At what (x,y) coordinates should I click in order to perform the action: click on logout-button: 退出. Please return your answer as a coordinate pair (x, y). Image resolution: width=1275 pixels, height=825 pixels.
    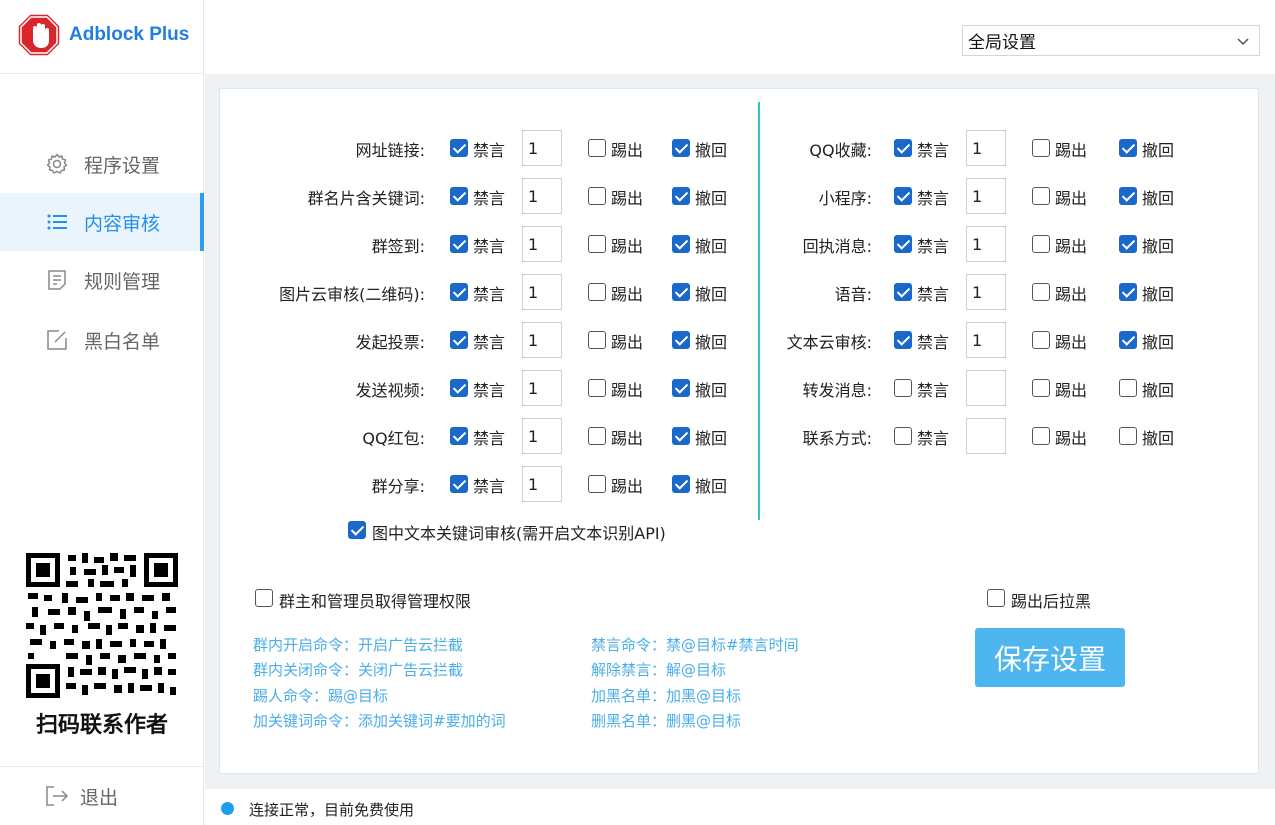
    Looking at the image, I should click on (102, 795).